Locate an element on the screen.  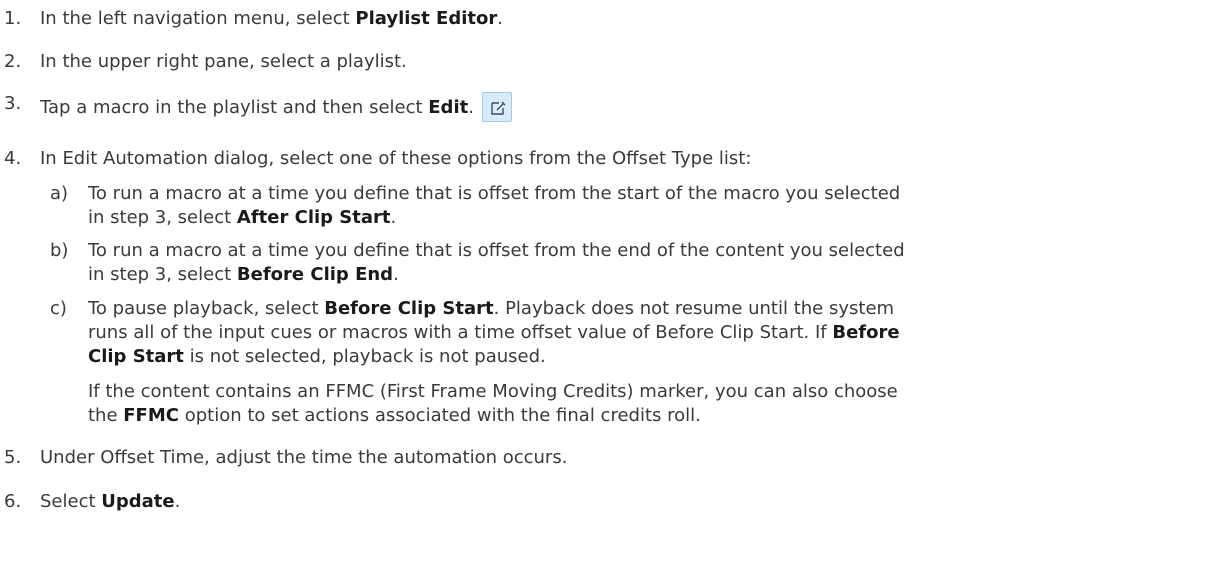
edit-icon is located at coordinates (496, 107).